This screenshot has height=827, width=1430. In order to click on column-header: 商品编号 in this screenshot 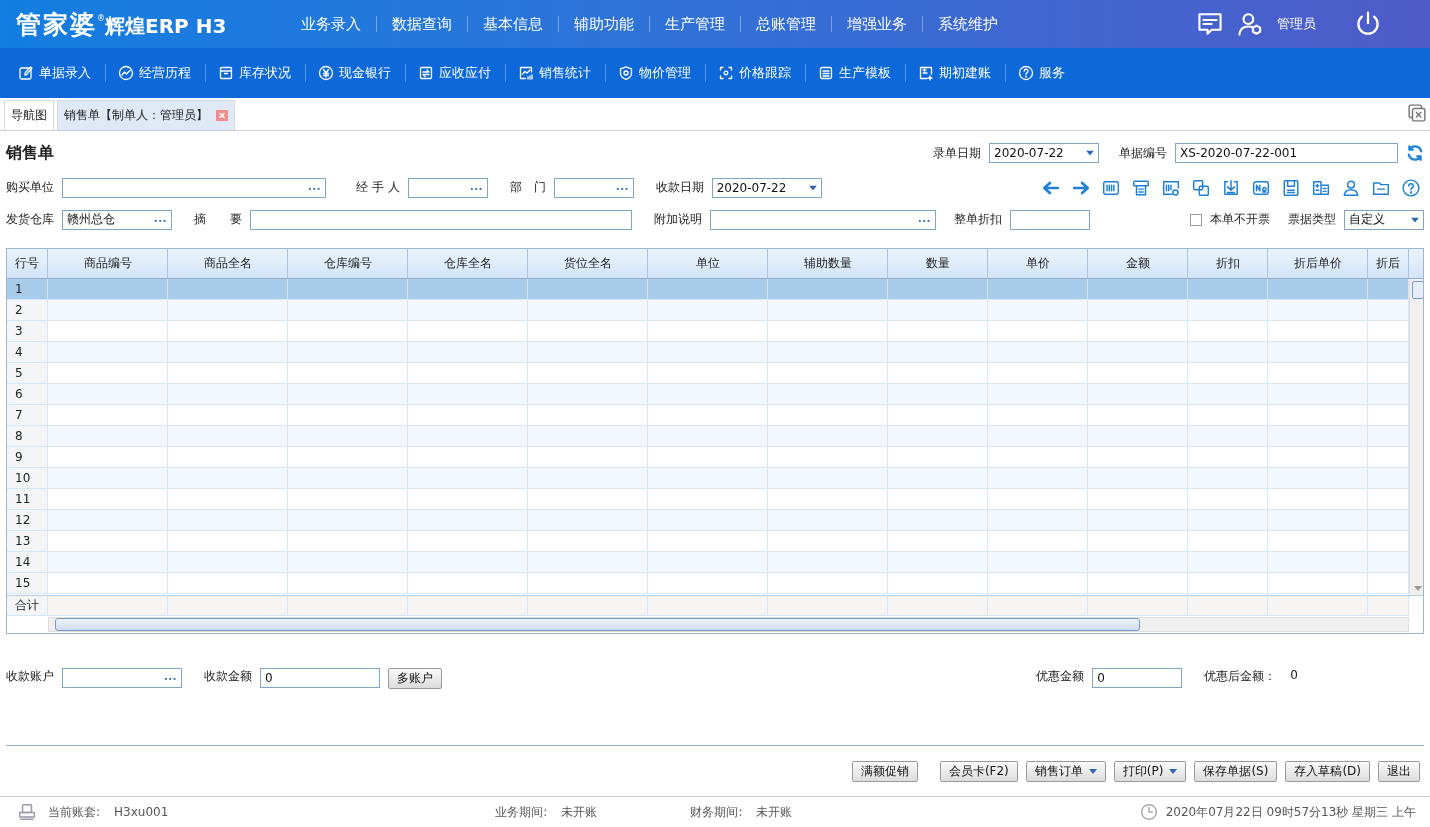, I will do `click(108, 263)`.